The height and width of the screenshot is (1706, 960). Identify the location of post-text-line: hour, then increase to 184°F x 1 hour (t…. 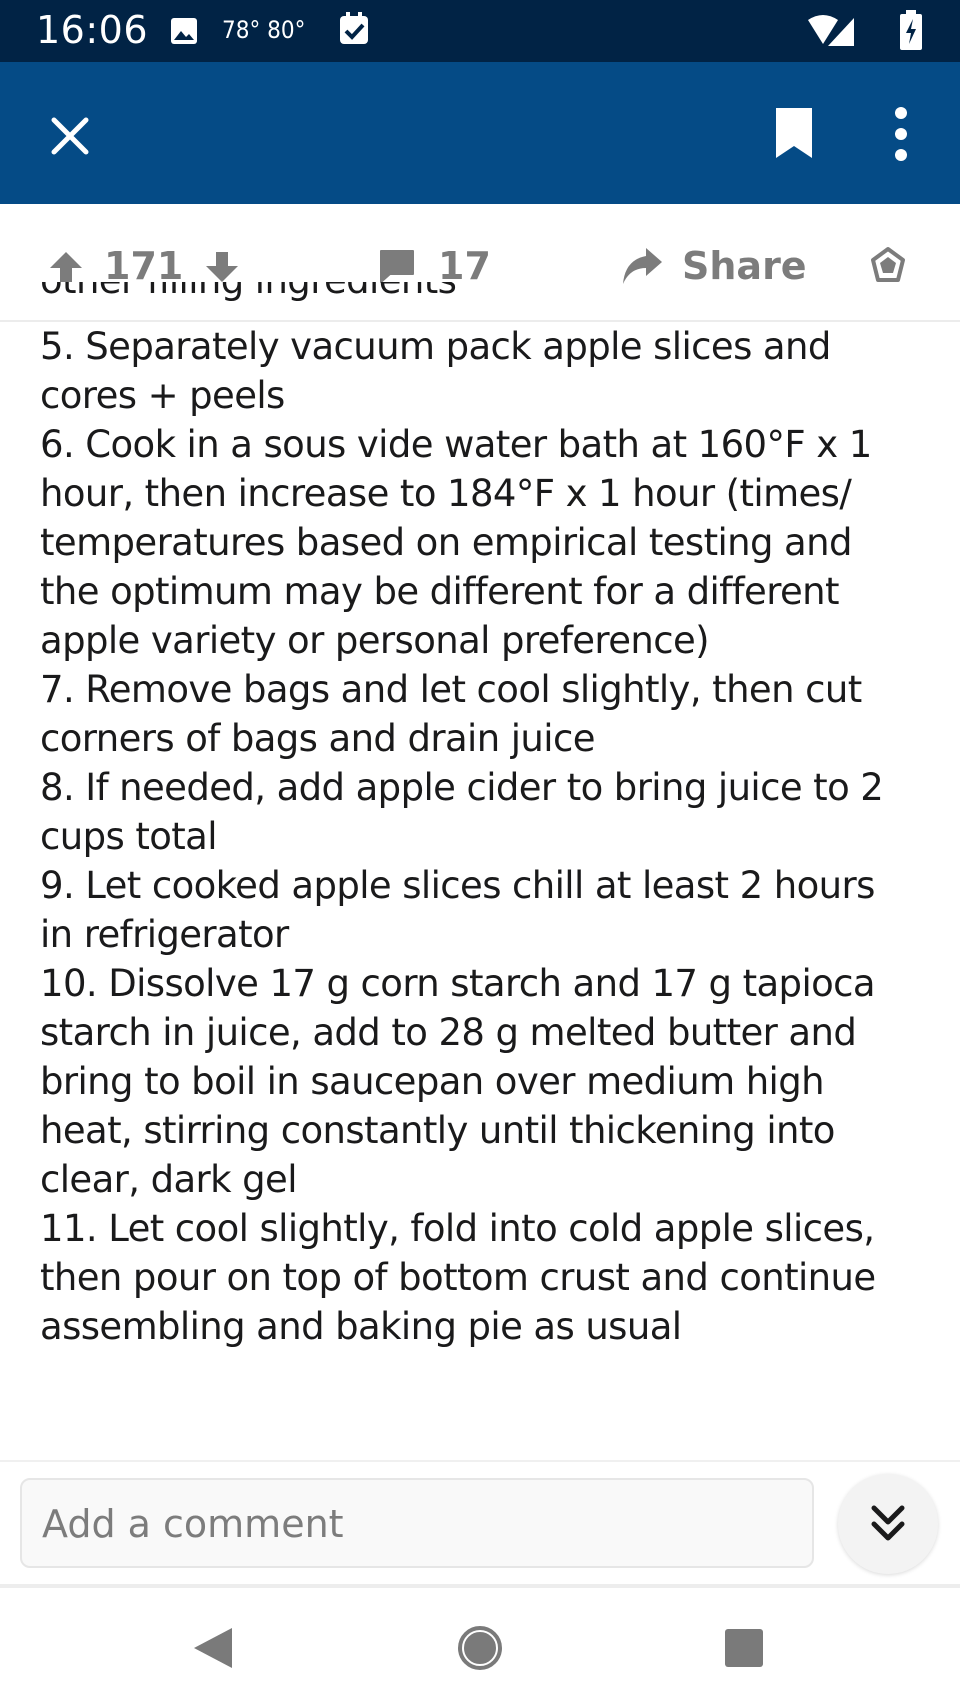
(446, 493).